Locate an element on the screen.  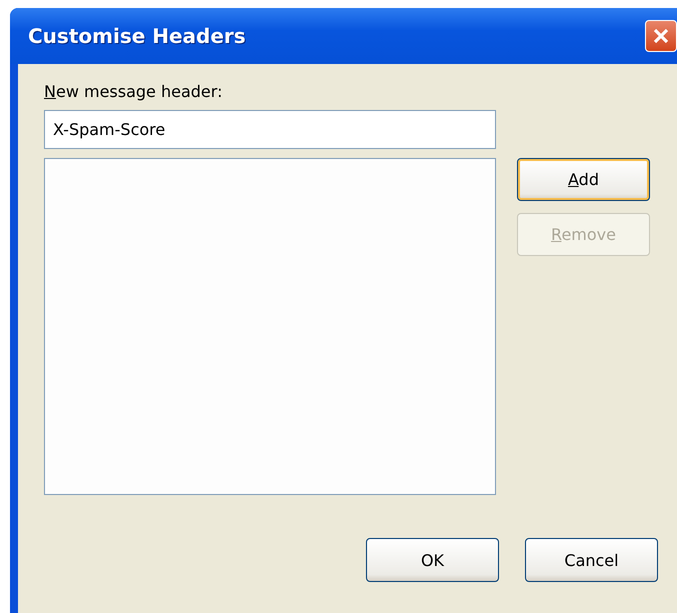
close-button is located at coordinates (661, 36).